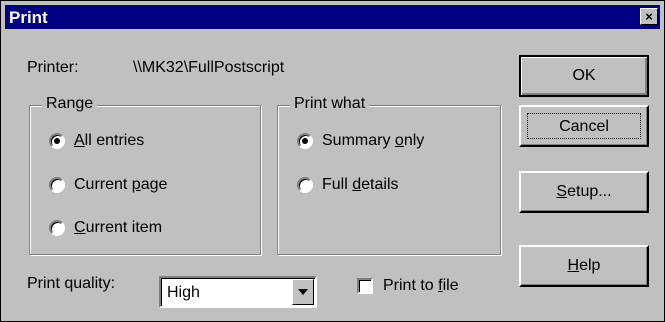 The height and width of the screenshot is (322, 665). I want to click on radio-label: Current page, so click(121, 184).